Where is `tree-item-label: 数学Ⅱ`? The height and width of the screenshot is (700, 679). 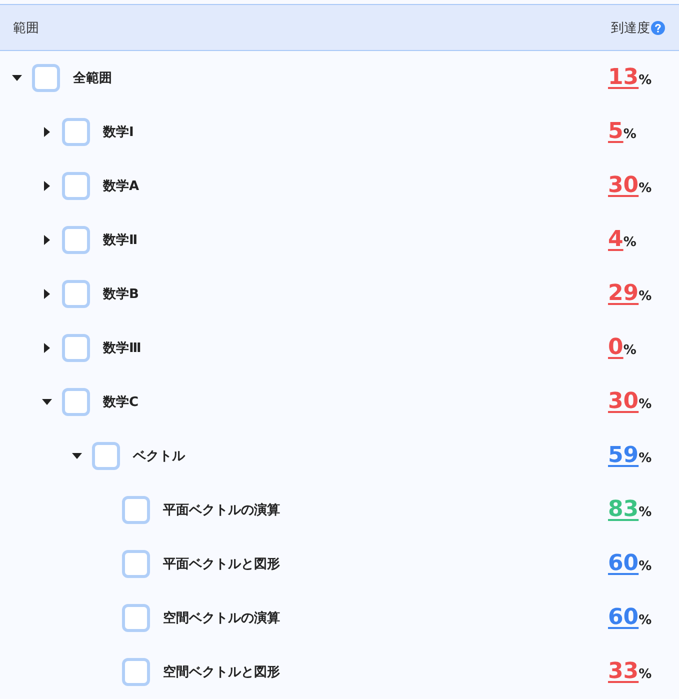
tree-item-label: 数学Ⅱ is located at coordinates (120, 240).